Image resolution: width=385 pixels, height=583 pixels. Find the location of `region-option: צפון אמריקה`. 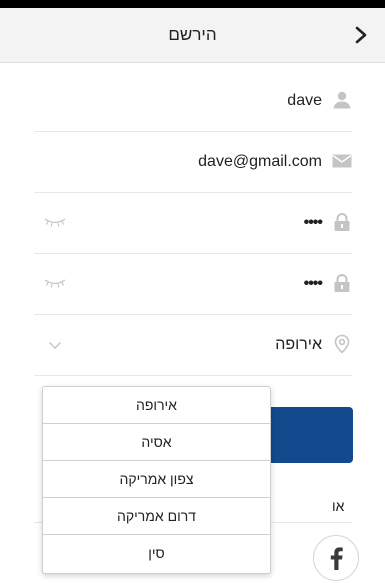

region-option: צפון אמריקה is located at coordinates (156, 479).